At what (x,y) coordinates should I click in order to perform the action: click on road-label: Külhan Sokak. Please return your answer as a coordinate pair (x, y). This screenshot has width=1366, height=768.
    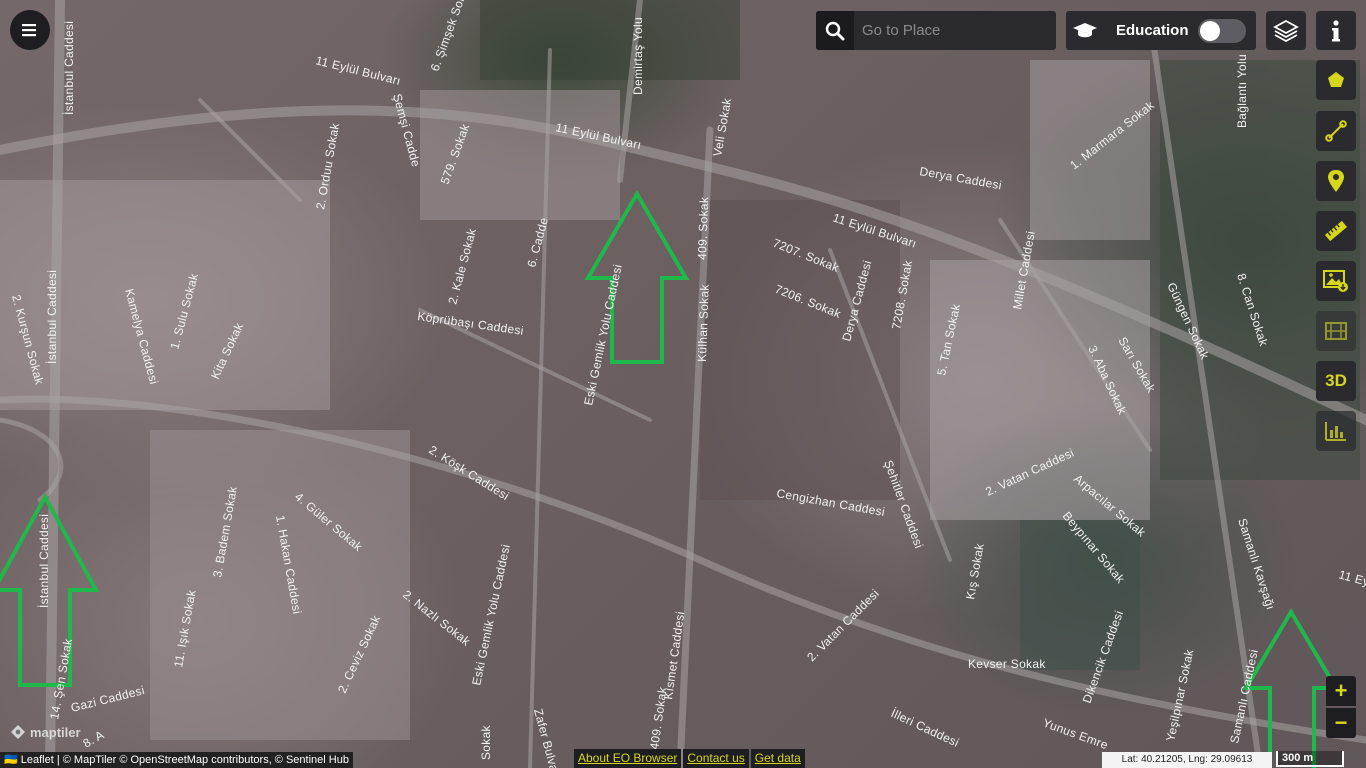
    Looking at the image, I should click on (703, 322).